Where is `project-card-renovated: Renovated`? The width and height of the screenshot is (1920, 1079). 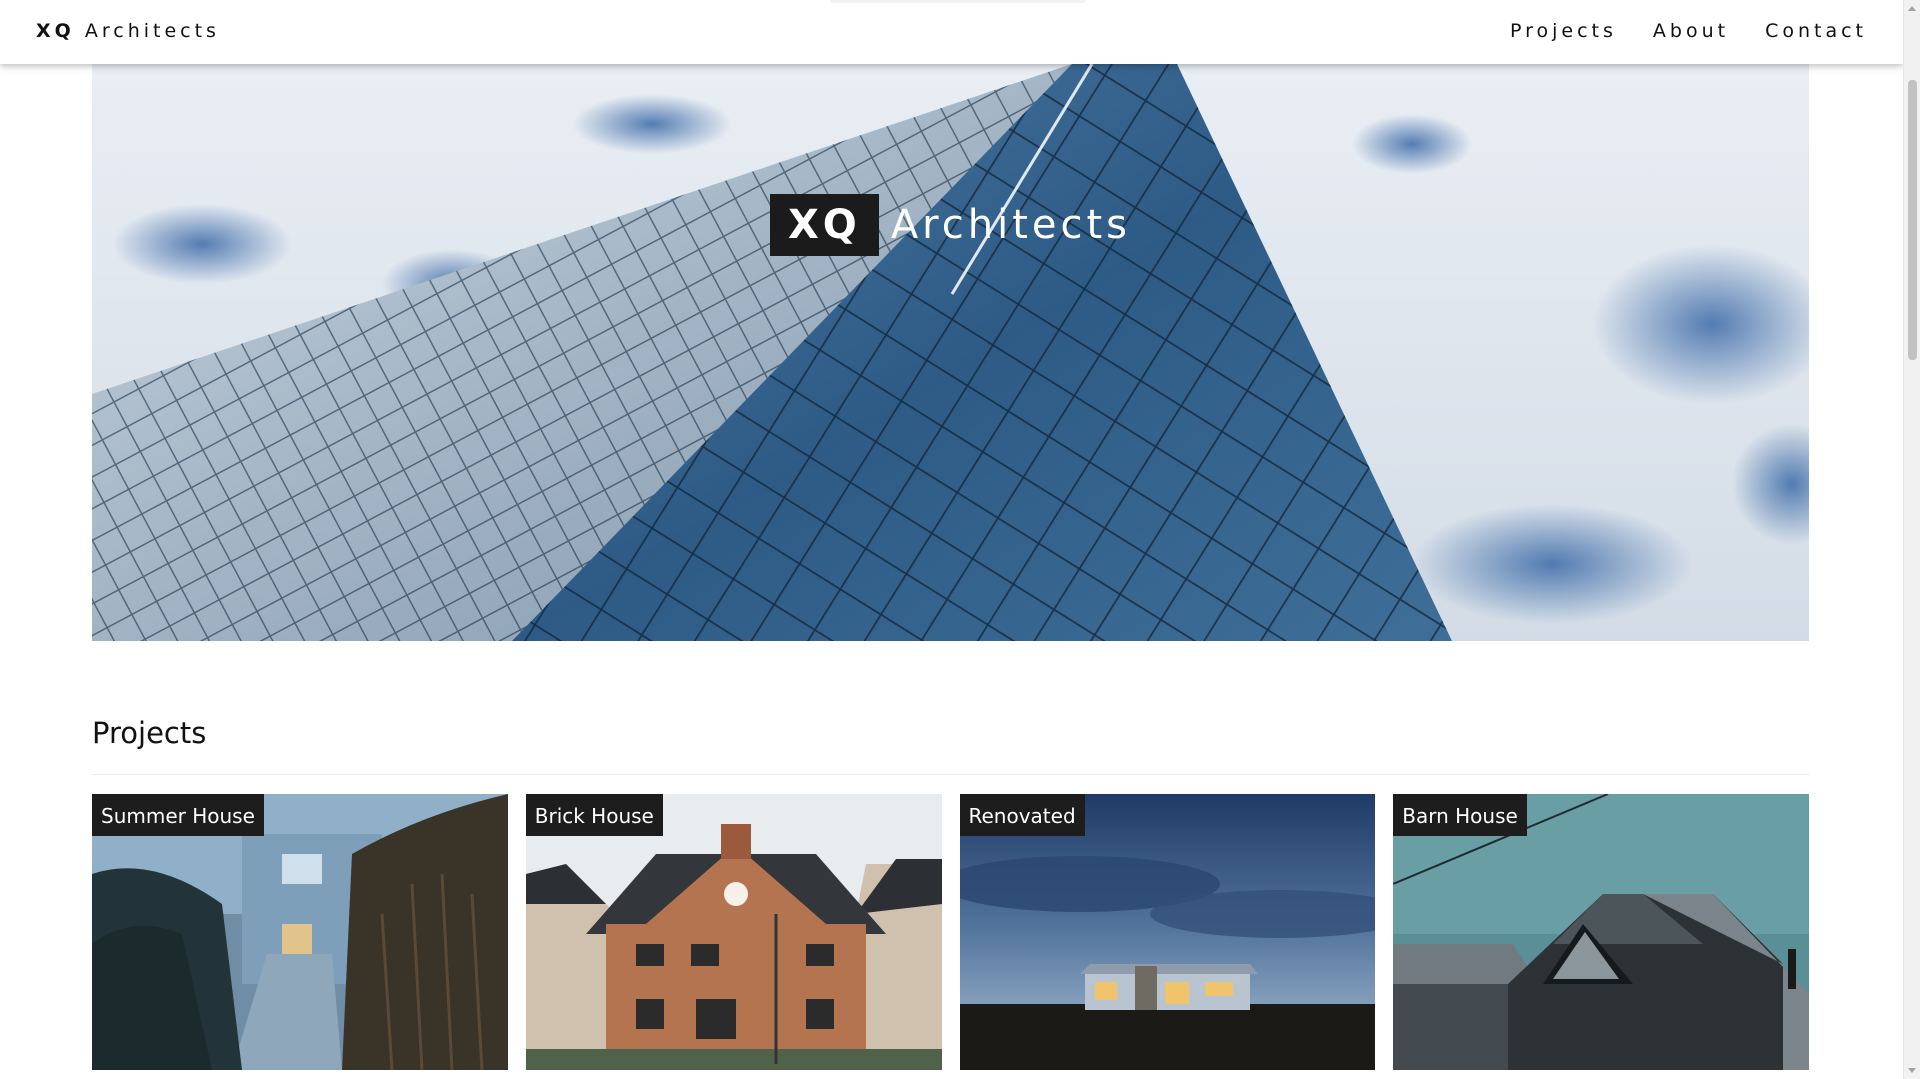
project-card-renovated: Renovated is located at coordinates (1167, 932).